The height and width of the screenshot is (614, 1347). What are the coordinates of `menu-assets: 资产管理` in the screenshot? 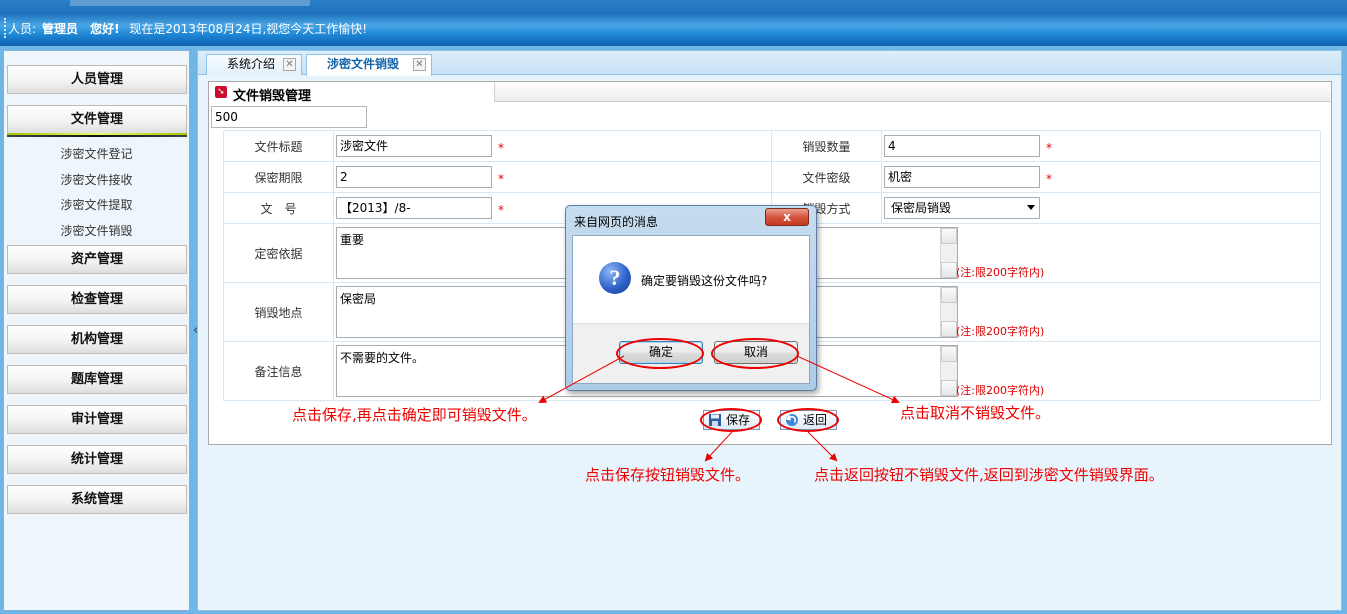 It's located at (97, 259).